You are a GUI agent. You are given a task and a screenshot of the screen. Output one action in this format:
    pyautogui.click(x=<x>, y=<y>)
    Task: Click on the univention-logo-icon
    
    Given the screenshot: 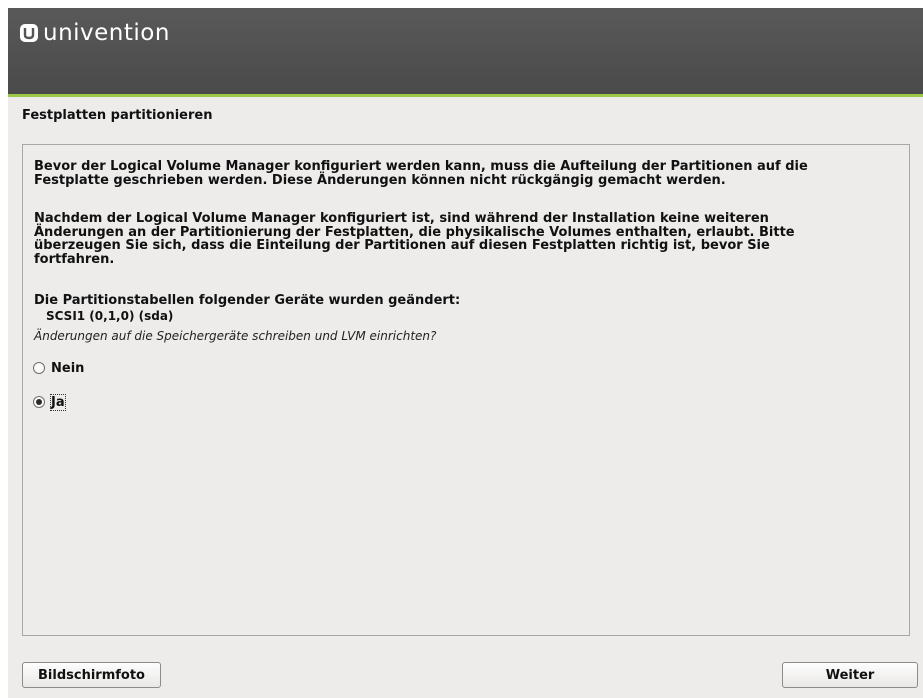 What is the action you would take?
    pyautogui.click(x=29, y=33)
    